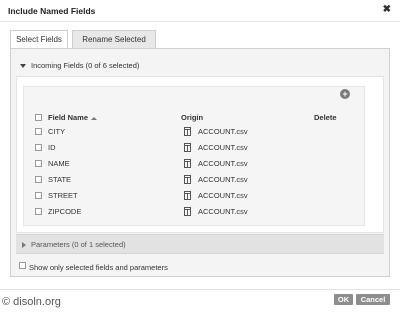 The image size is (400, 312). I want to click on chevron-down-icon, so click(23, 66).